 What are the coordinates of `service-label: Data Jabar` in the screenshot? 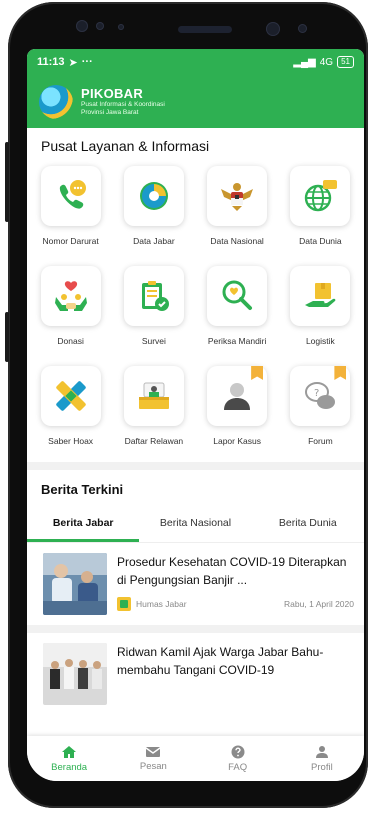 It's located at (154, 241).